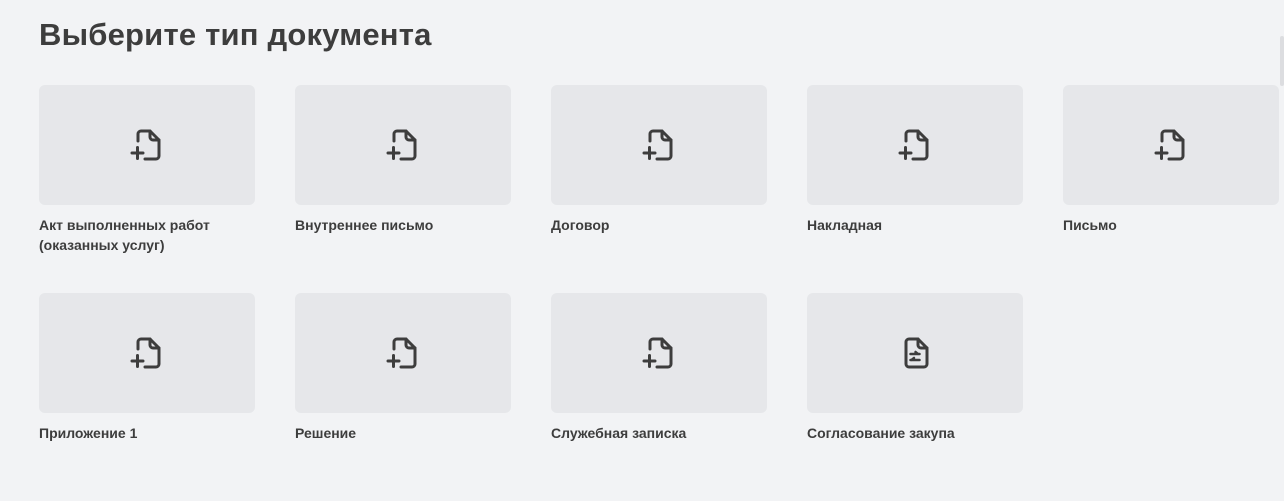 The height and width of the screenshot is (501, 1284). I want to click on document-type-label: Согласование закупа, so click(881, 433).